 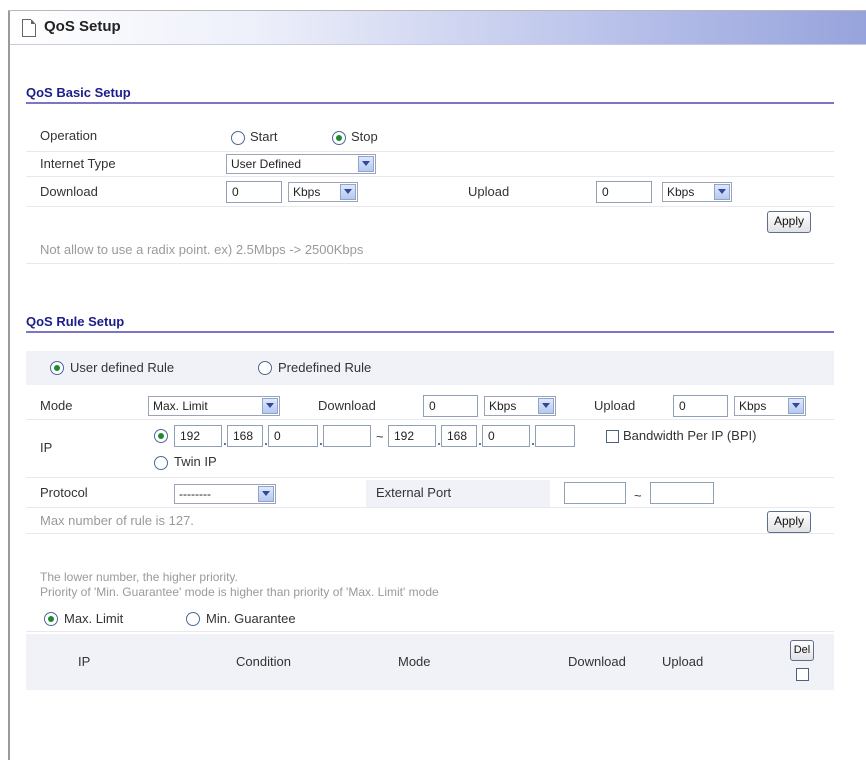 I want to click on upload-input: 0, so click(x=624, y=192).